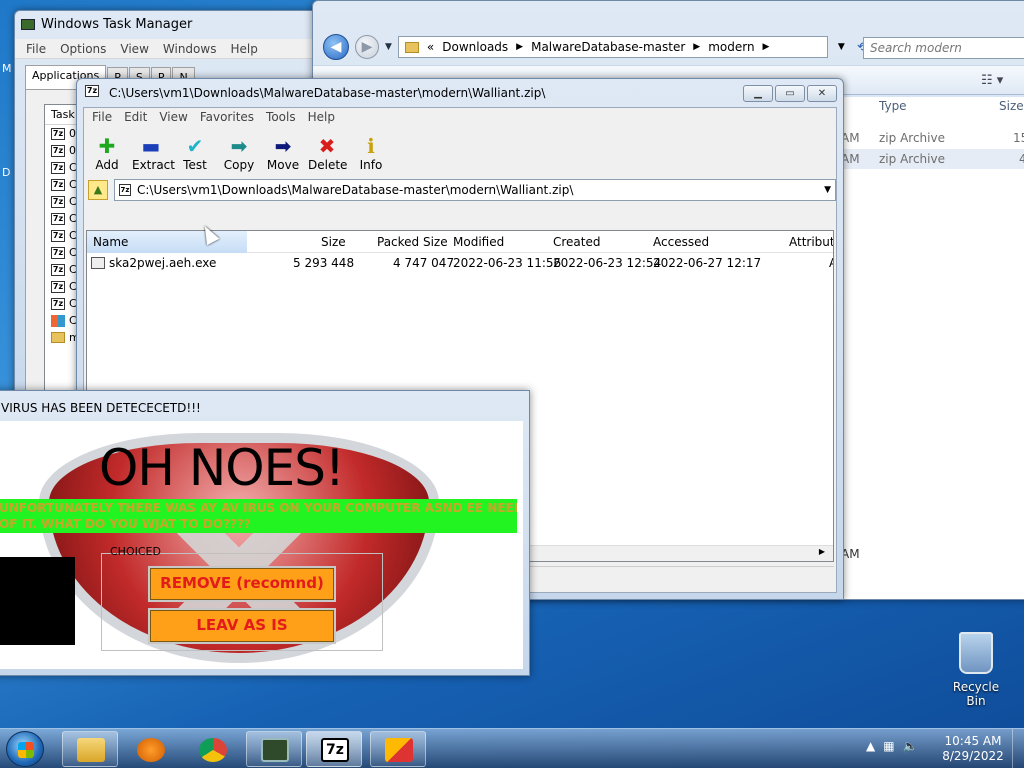 This screenshot has height=768, width=1024. What do you see at coordinates (239, 153) in the screenshot?
I see `copy-button: ➡ Copy` at bounding box center [239, 153].